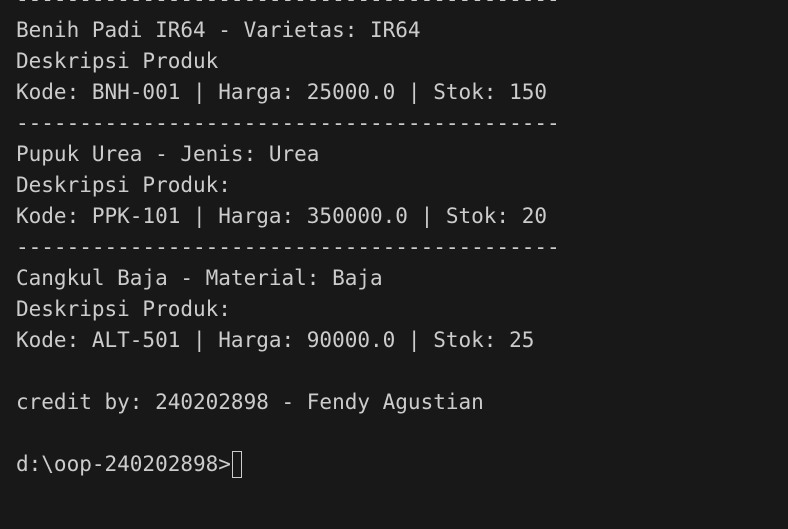 This screenshot has height=529, width=788. I want to click on product-title: Cangkul Baja - Material: Baja, so click(199, 278).